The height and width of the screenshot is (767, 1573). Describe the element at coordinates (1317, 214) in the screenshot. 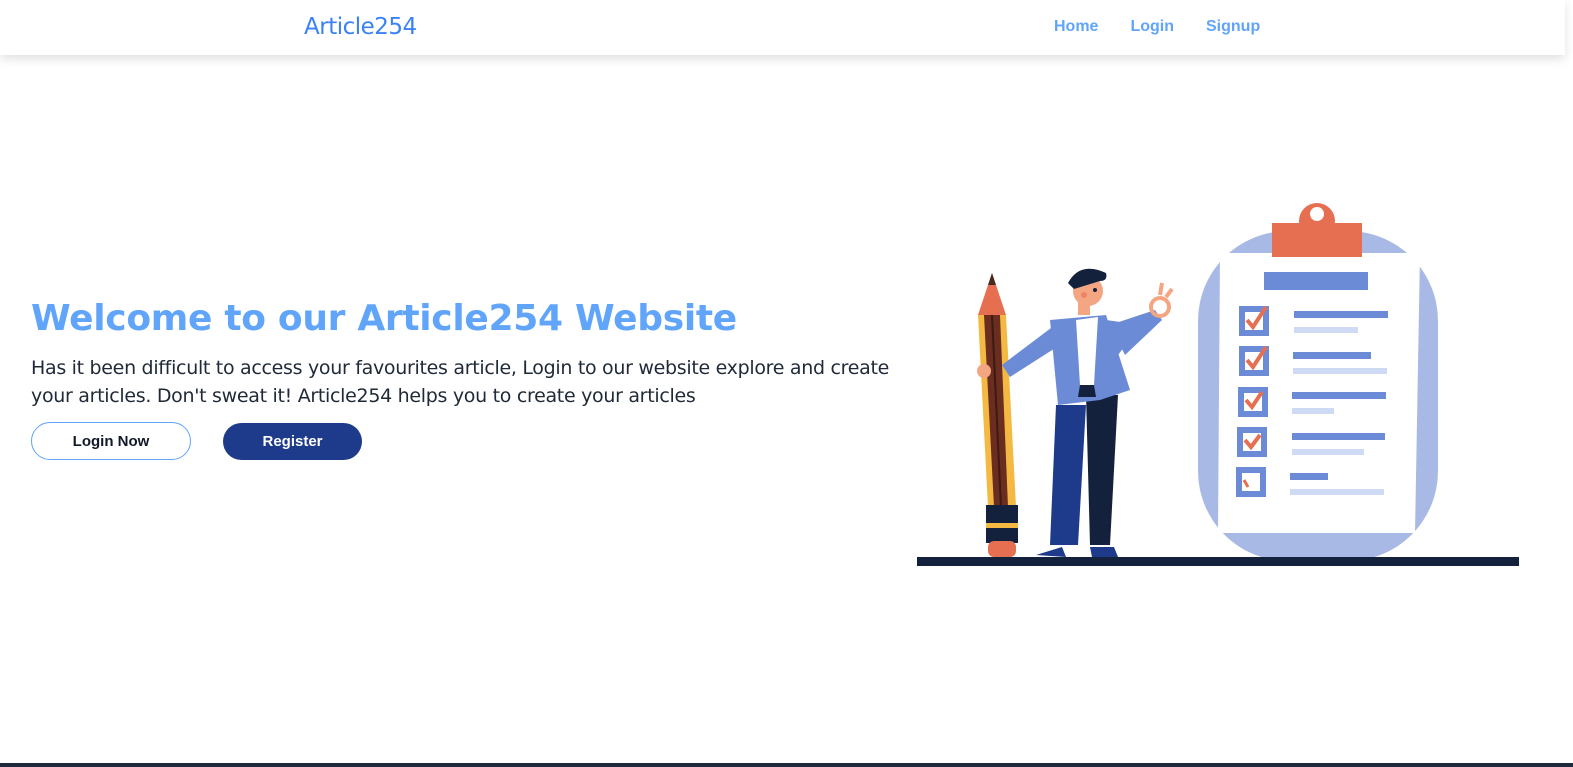

I see `clipboard-clip-hole` at that location.